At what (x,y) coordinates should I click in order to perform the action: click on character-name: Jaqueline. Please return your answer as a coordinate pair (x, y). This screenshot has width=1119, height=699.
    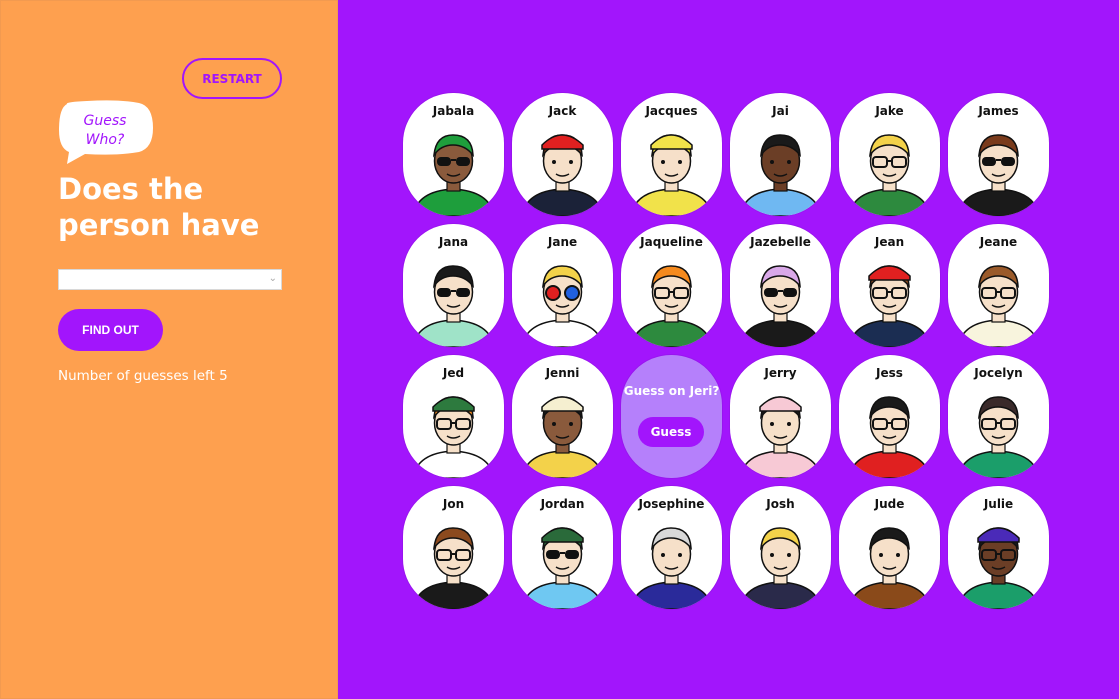
    Looking at the image, I should click on (671, 242).